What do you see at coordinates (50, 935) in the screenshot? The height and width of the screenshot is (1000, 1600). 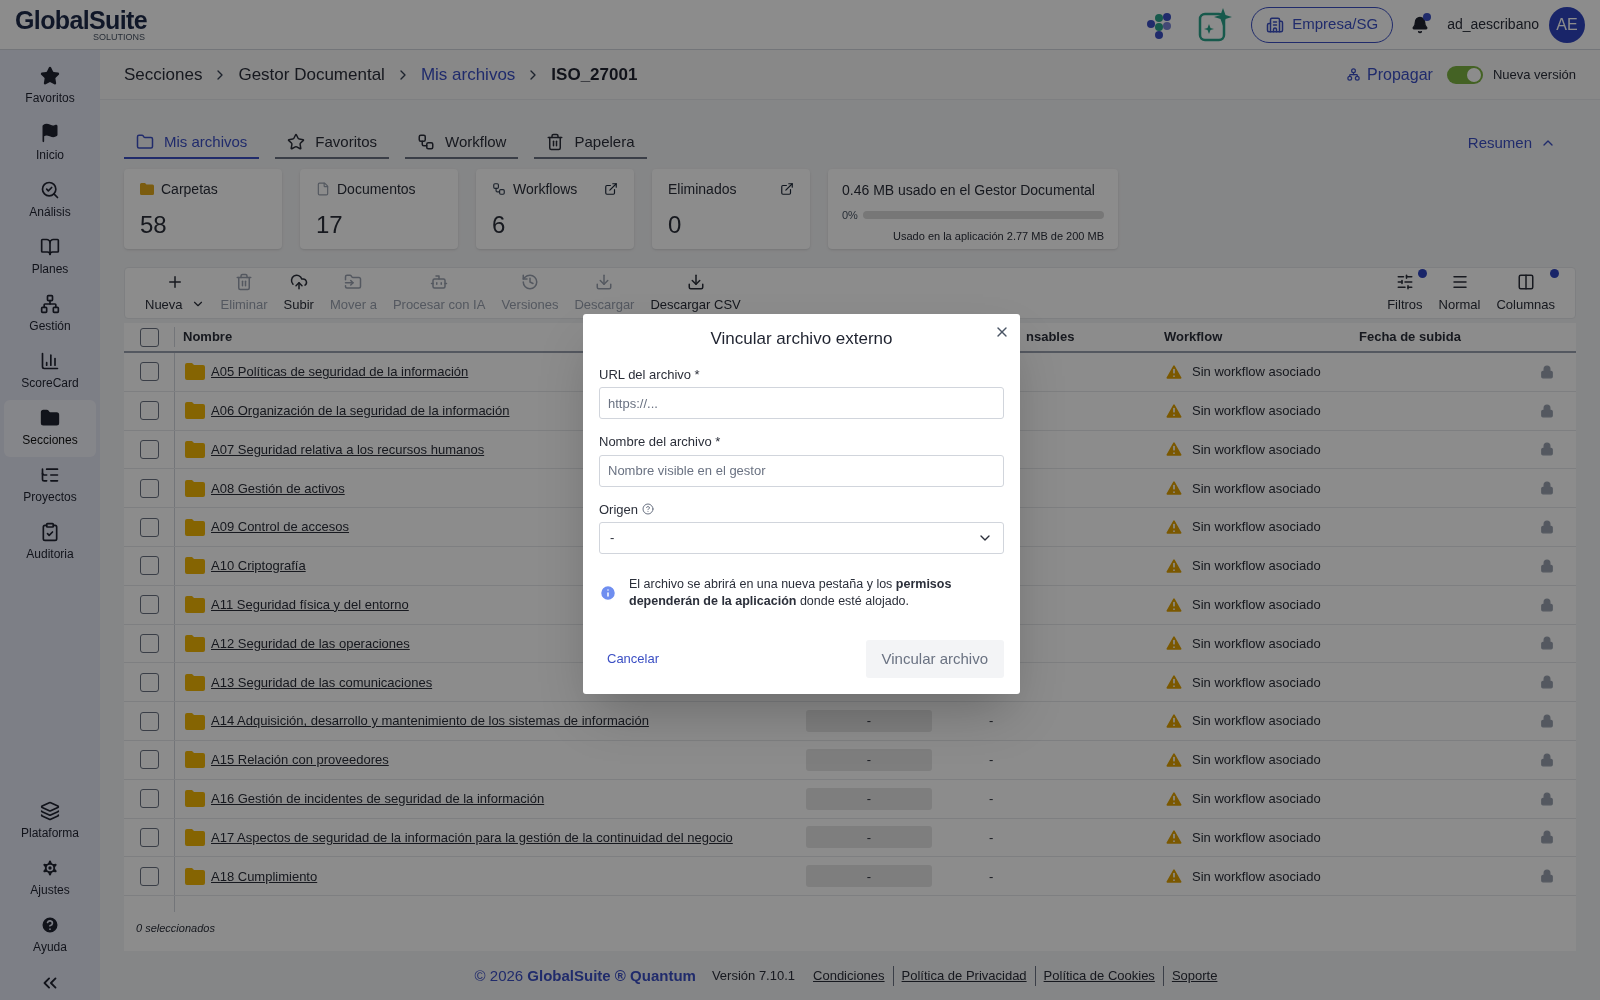 I see `sidebar-item: Ayuda` at bounding box center [50, 935].